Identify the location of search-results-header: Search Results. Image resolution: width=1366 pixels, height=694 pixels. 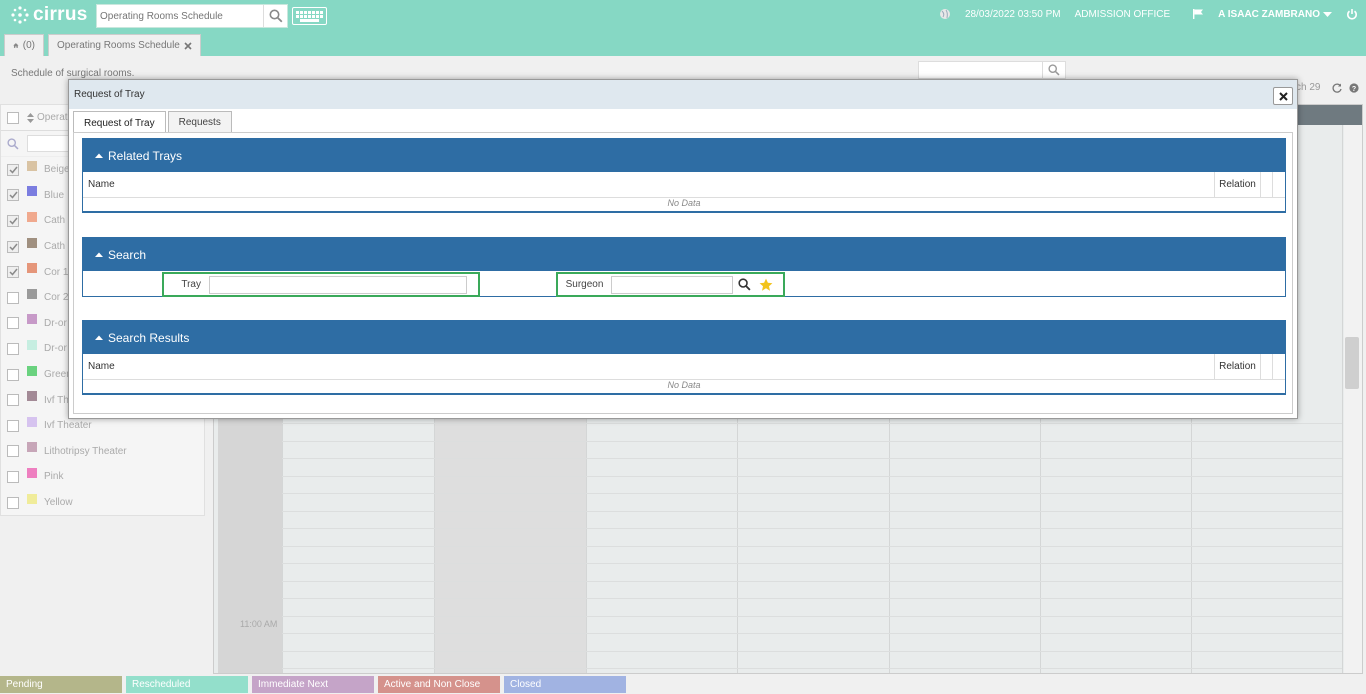
(684, 337).